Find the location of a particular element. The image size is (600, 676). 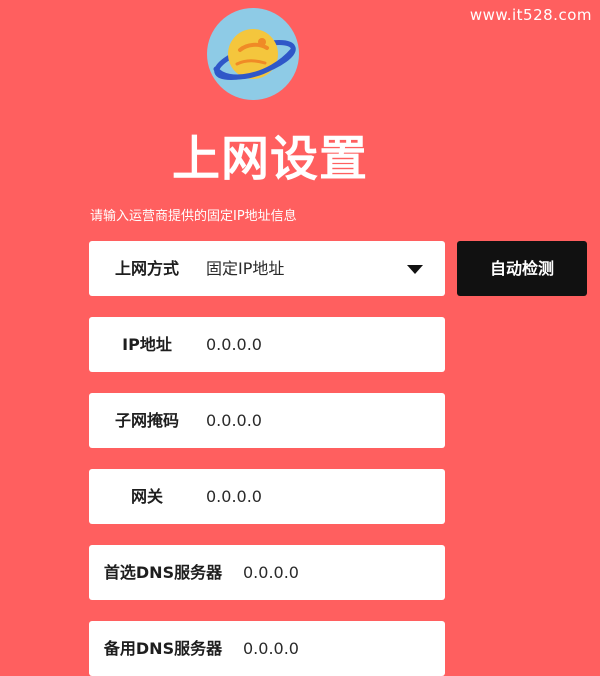

subnet-mask-field: 子网掩码 0.0.0.0 is located at coordinates (267, 420).